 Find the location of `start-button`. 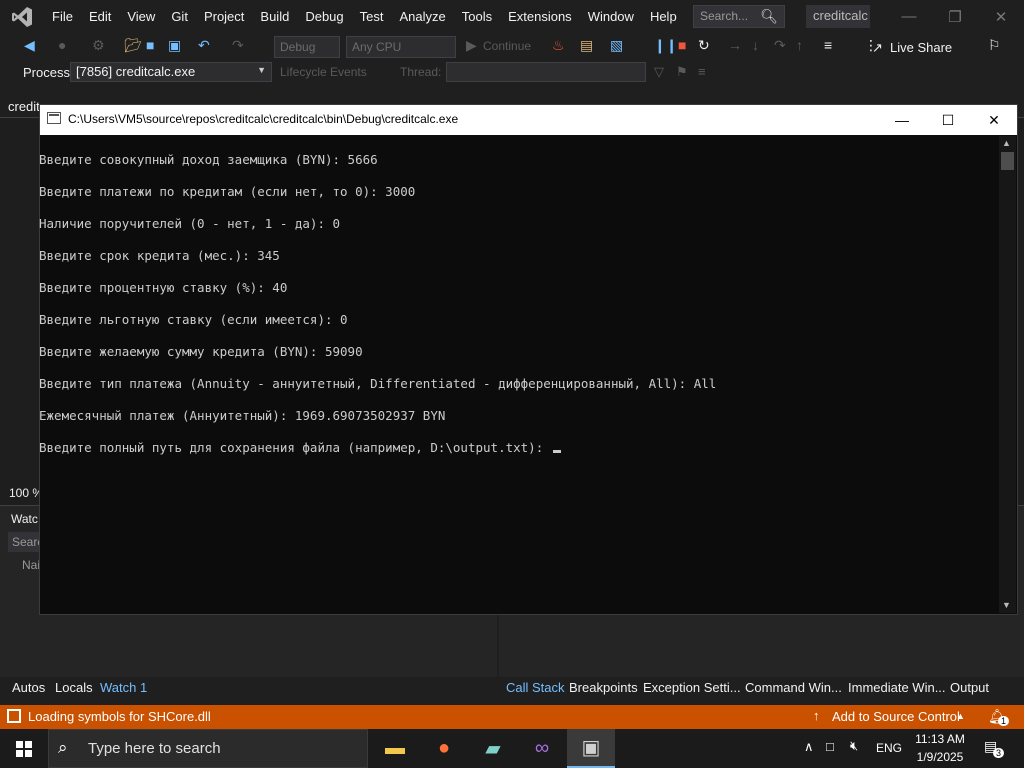

start-button is located at coordinates (24, 748).